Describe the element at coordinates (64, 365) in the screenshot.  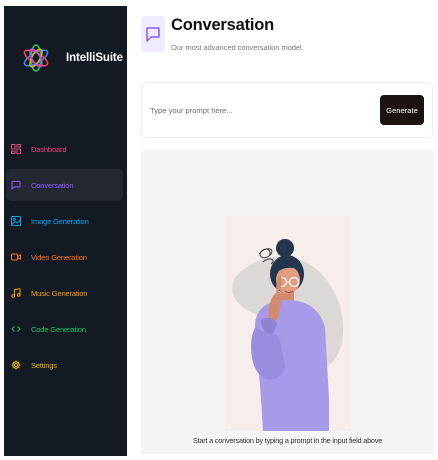
I see `sidebar-item-settings: Settings` at that location.